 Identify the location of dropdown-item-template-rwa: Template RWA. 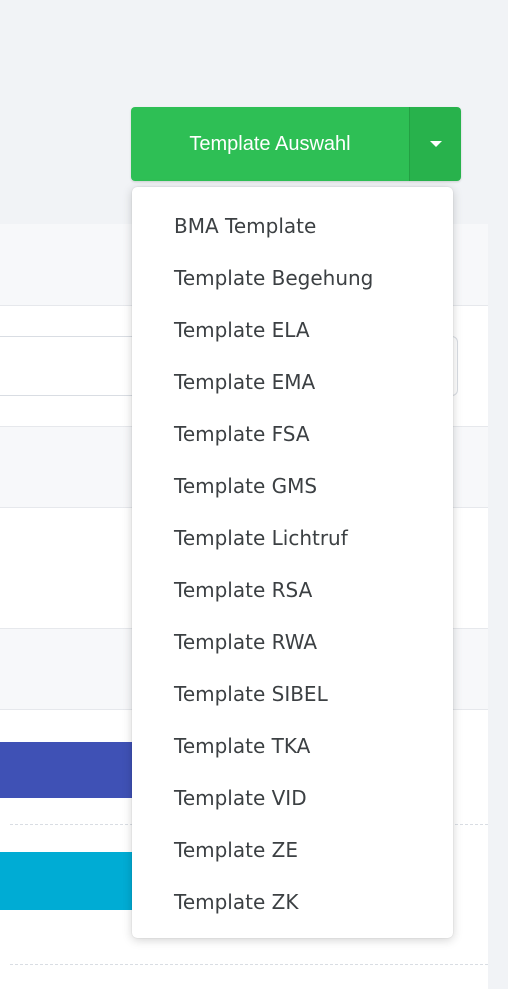
(292, 642).